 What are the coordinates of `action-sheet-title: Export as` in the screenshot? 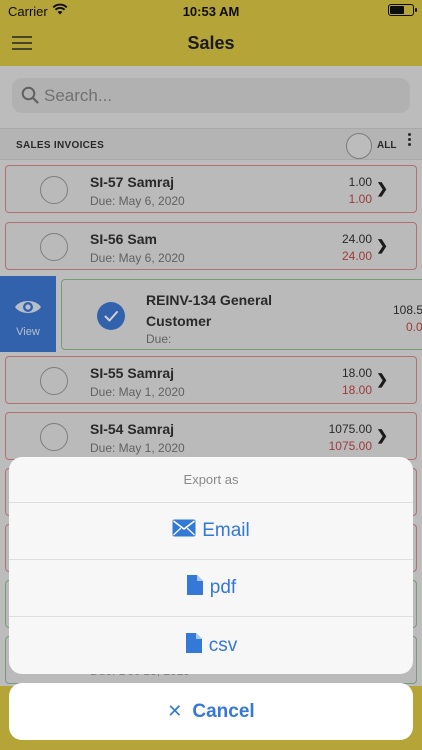 It's located at (211, 480).